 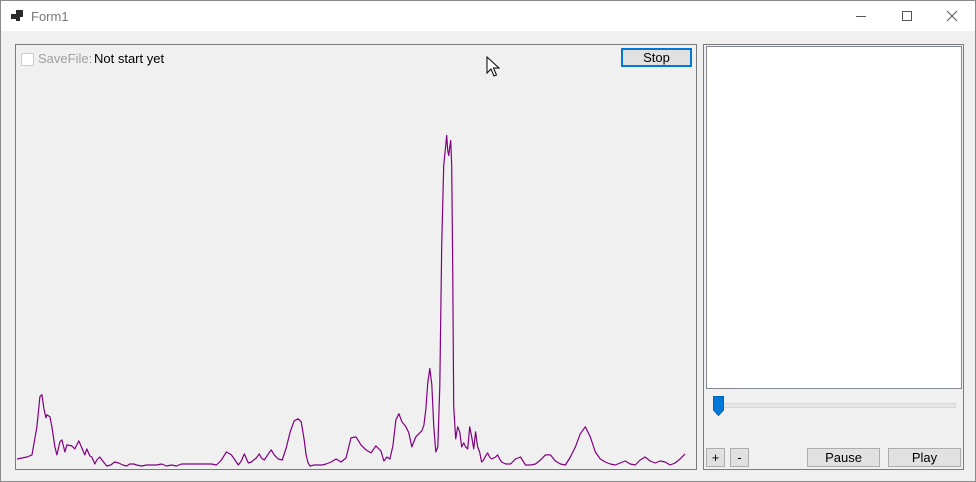 What do you see at coordinates (715, 457) in the screenshot?
I see `plus-button: +` at bounding box center [715, 457].